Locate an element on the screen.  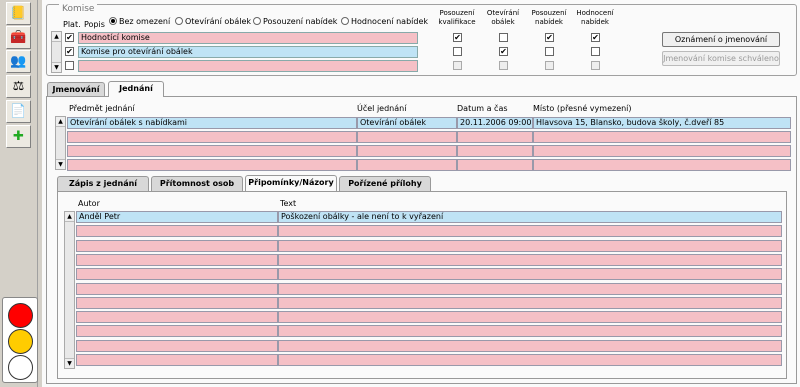
komise-legend: Komise is located at coordinates (78, 9).